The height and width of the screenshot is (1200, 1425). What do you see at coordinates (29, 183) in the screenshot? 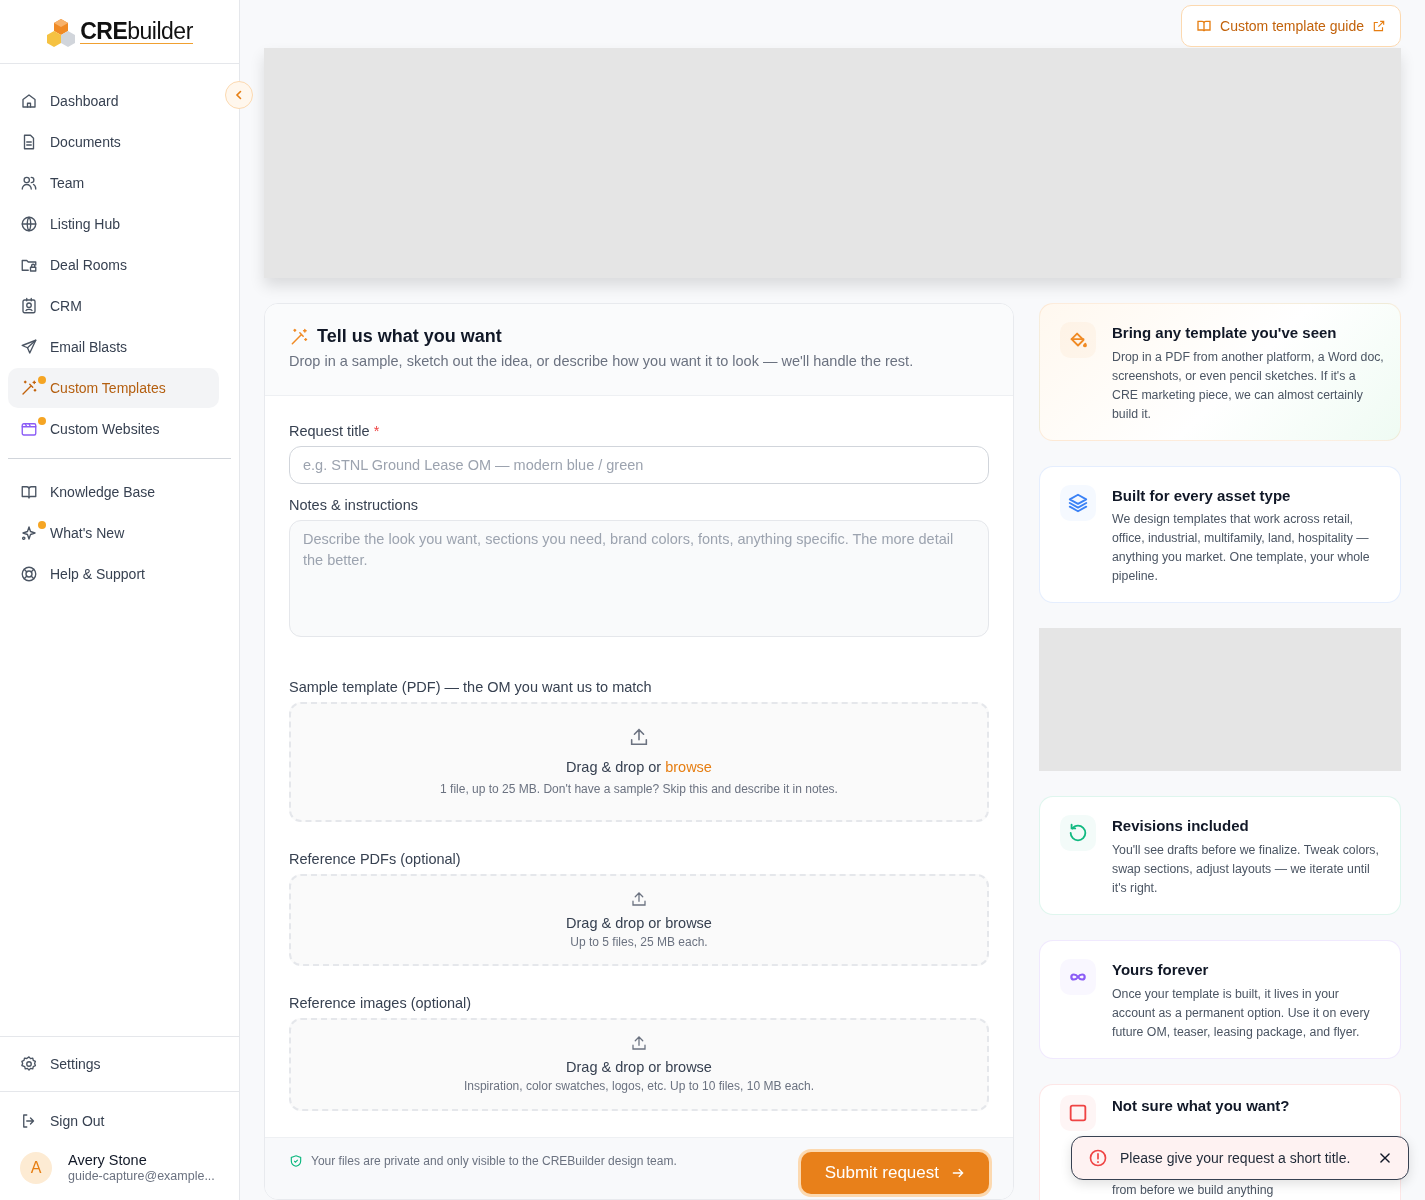
I see `people-icon` at bounding box center [29, 183].